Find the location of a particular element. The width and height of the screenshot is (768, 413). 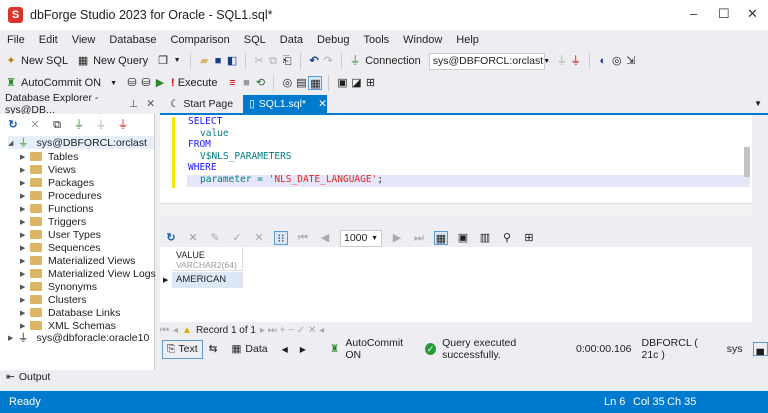

document-icon: ▤ is located at coordinates (301, 83).